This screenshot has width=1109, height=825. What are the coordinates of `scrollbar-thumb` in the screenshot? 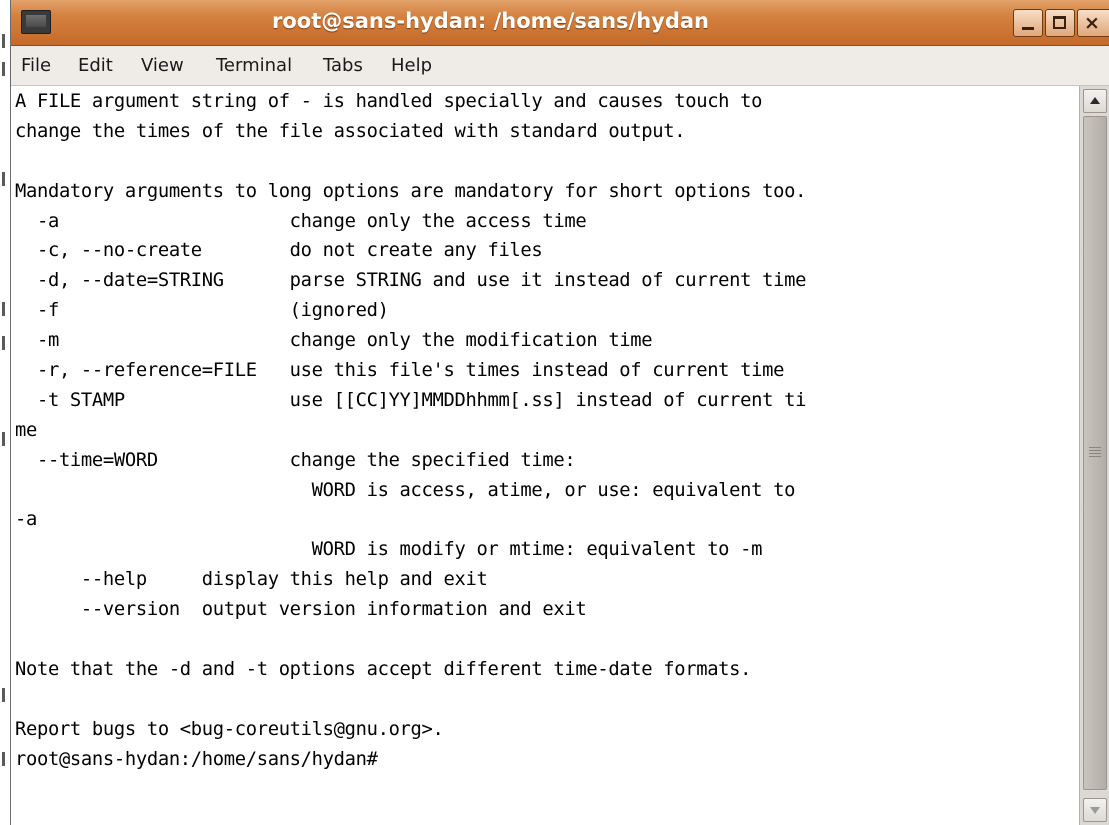 It's located at (1095, 453).